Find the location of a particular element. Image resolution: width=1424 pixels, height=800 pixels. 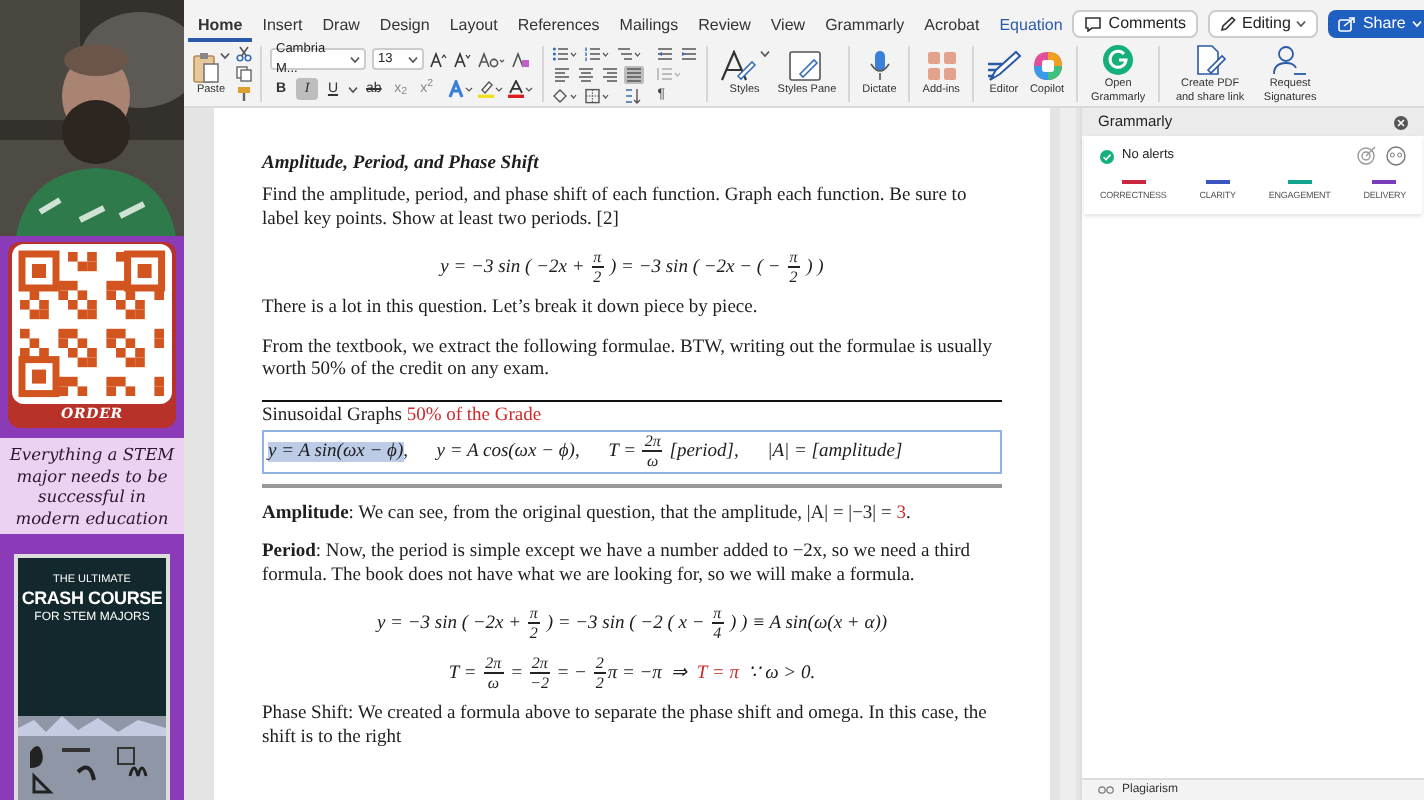

clipboard-icon is located at coordinates (206, 67).